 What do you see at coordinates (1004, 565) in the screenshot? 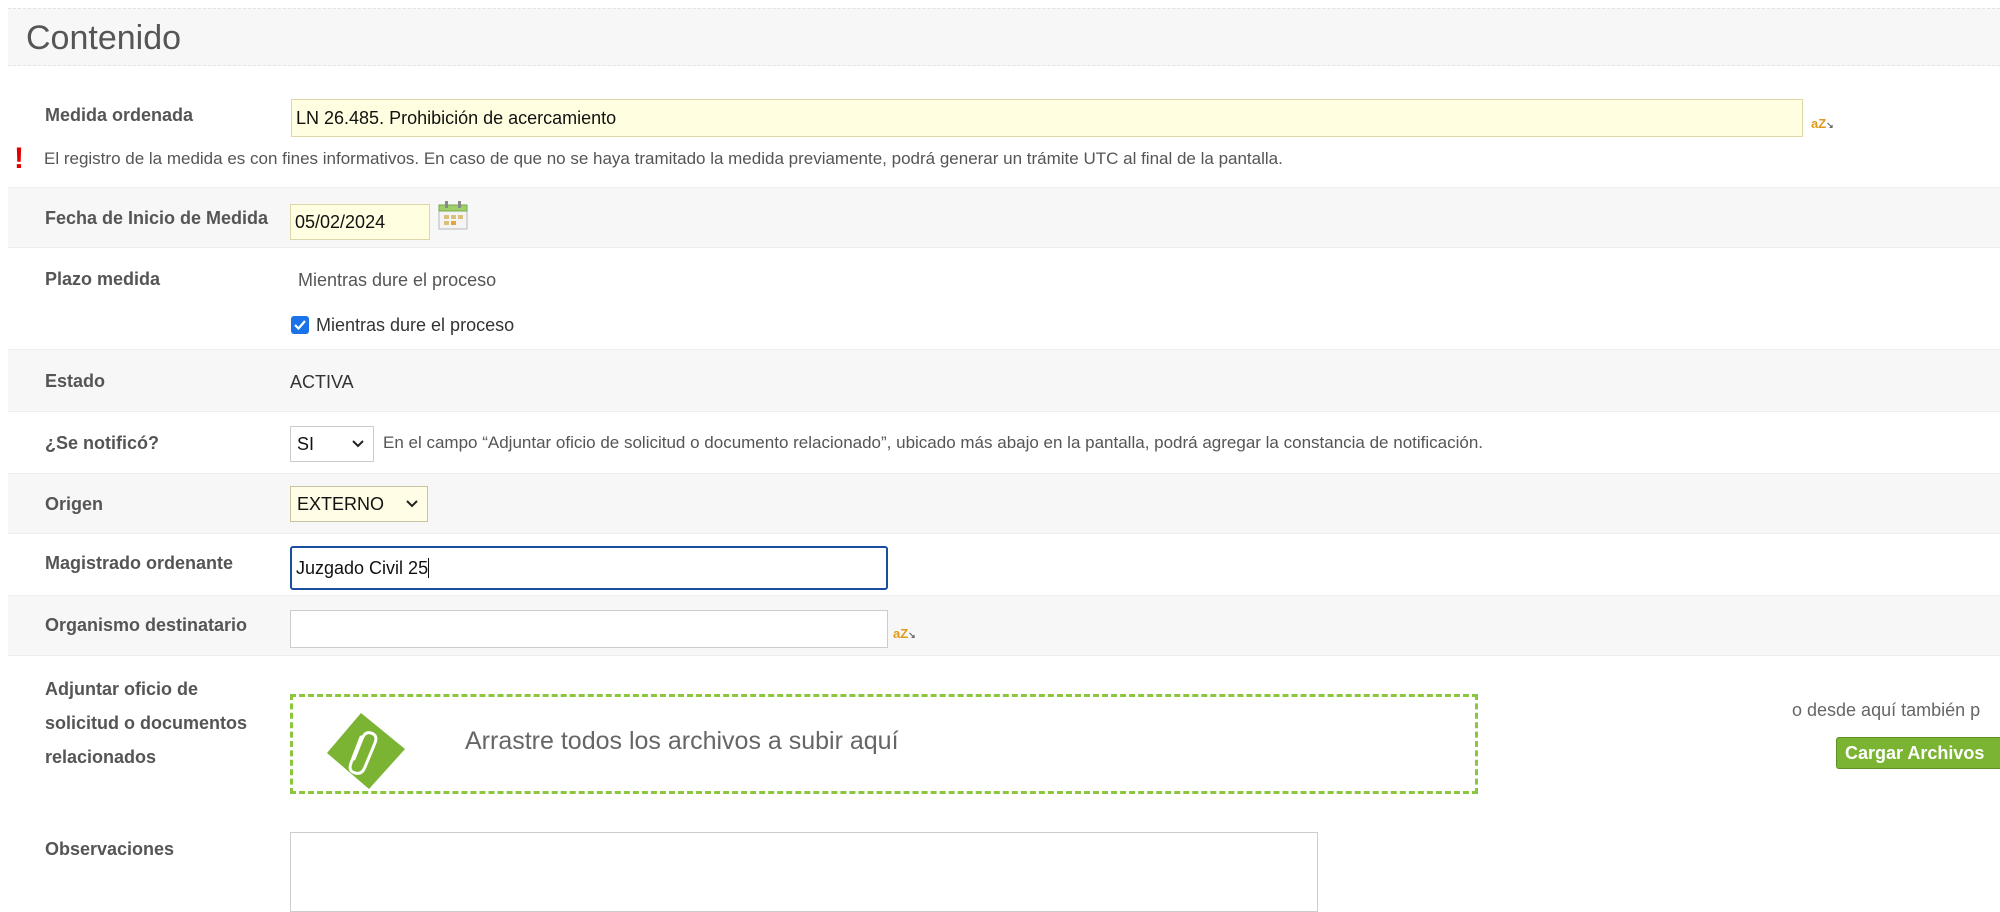
I see `row-magistrado: Magistrado ordenante Juzgado Civil 25` at bounding box center [1004, 565].